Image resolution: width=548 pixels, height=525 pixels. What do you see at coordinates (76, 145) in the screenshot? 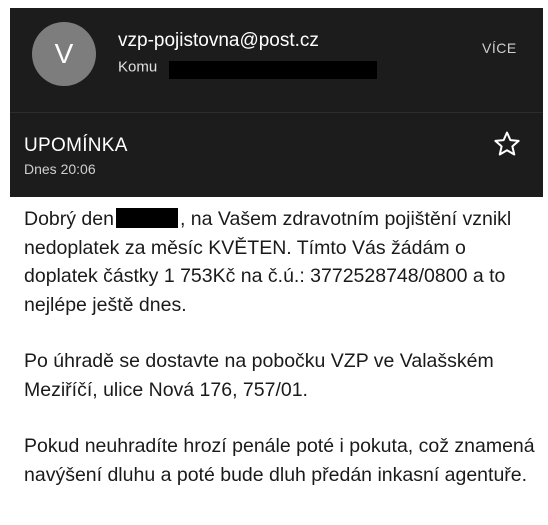
I see `email-subject: UPOMÍNKA` at bounding box center [76, 145].